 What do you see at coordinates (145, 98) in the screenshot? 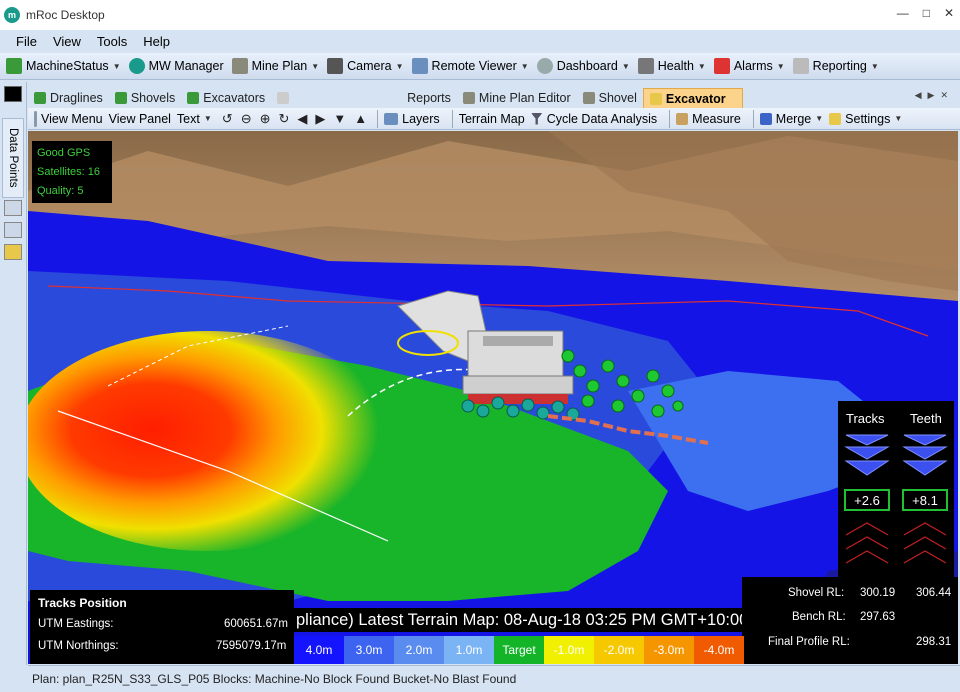
I see `tab-shovels: Shovels` at bounding box center [145, 98].